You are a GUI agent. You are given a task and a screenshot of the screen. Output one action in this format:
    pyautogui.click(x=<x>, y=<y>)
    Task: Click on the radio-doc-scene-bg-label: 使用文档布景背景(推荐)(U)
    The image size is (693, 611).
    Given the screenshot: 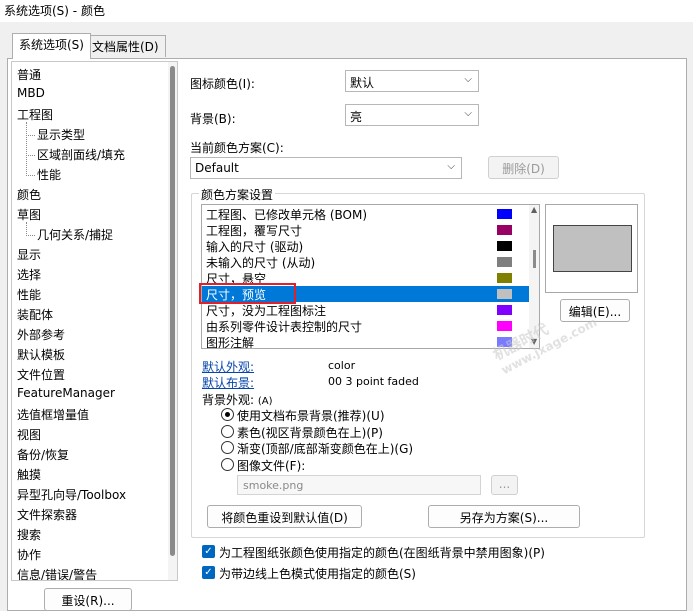 What is the action you would take?
    pyautogui.click(x=311, y=416)
    